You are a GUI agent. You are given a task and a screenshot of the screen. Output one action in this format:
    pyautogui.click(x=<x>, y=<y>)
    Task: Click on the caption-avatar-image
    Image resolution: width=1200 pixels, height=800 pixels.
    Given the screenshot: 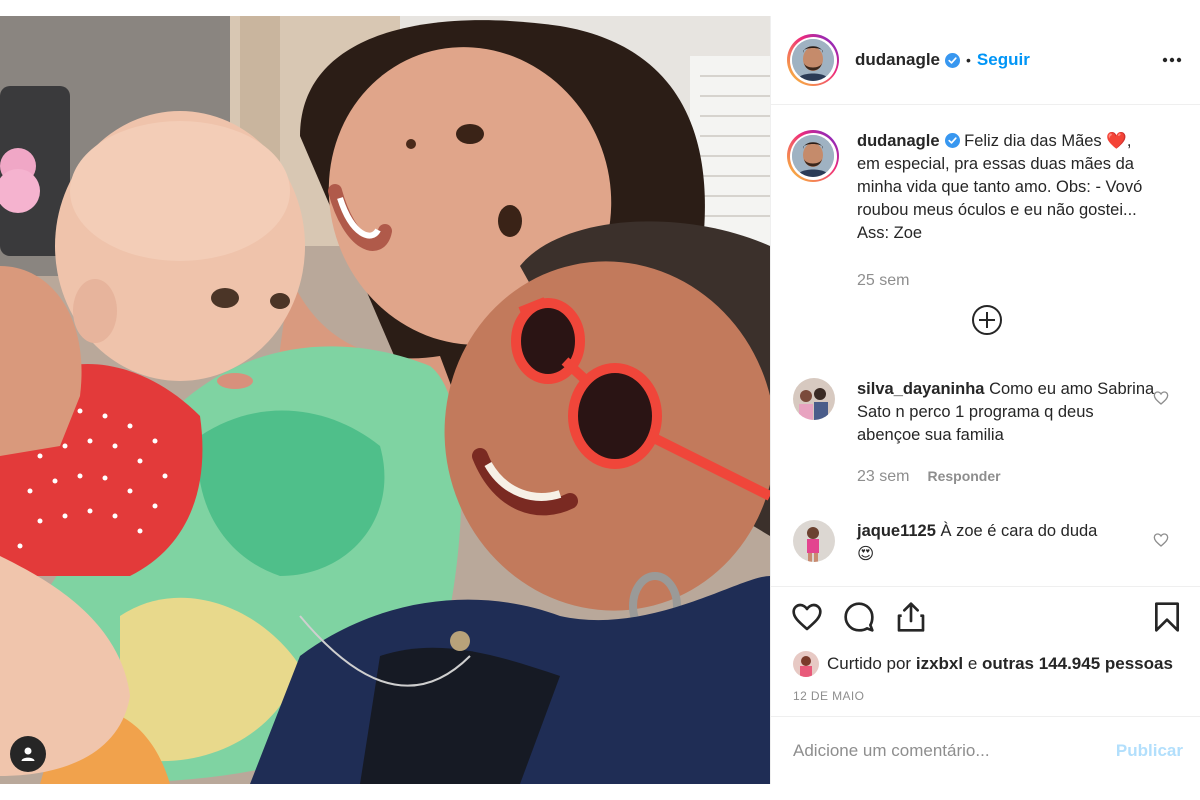 What is the action you would take?
    pyautogui.click(x=813, y=156)
    